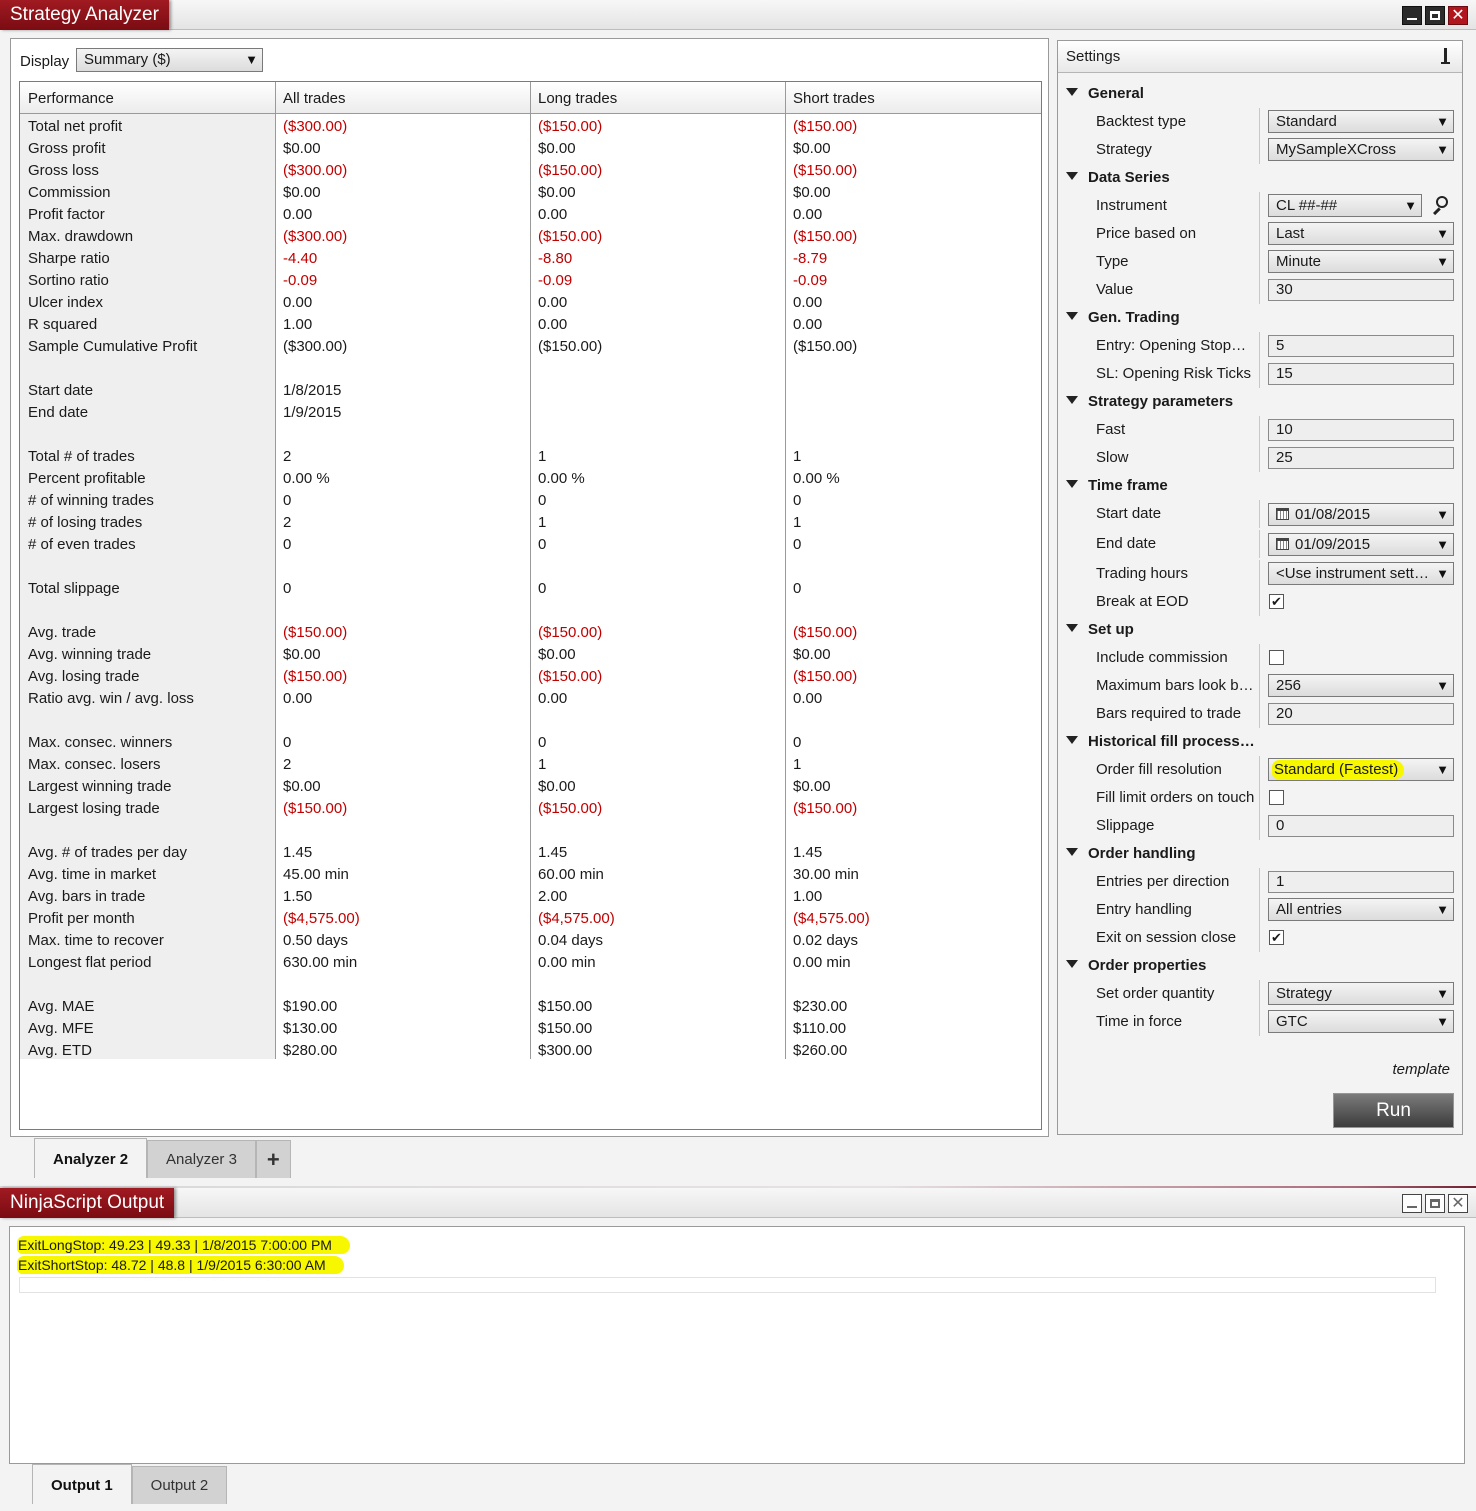  What do you see at coordinates (1361, 346) in the screenshot?
I see `setting-input: 5` at bounding box center [1361, 346].